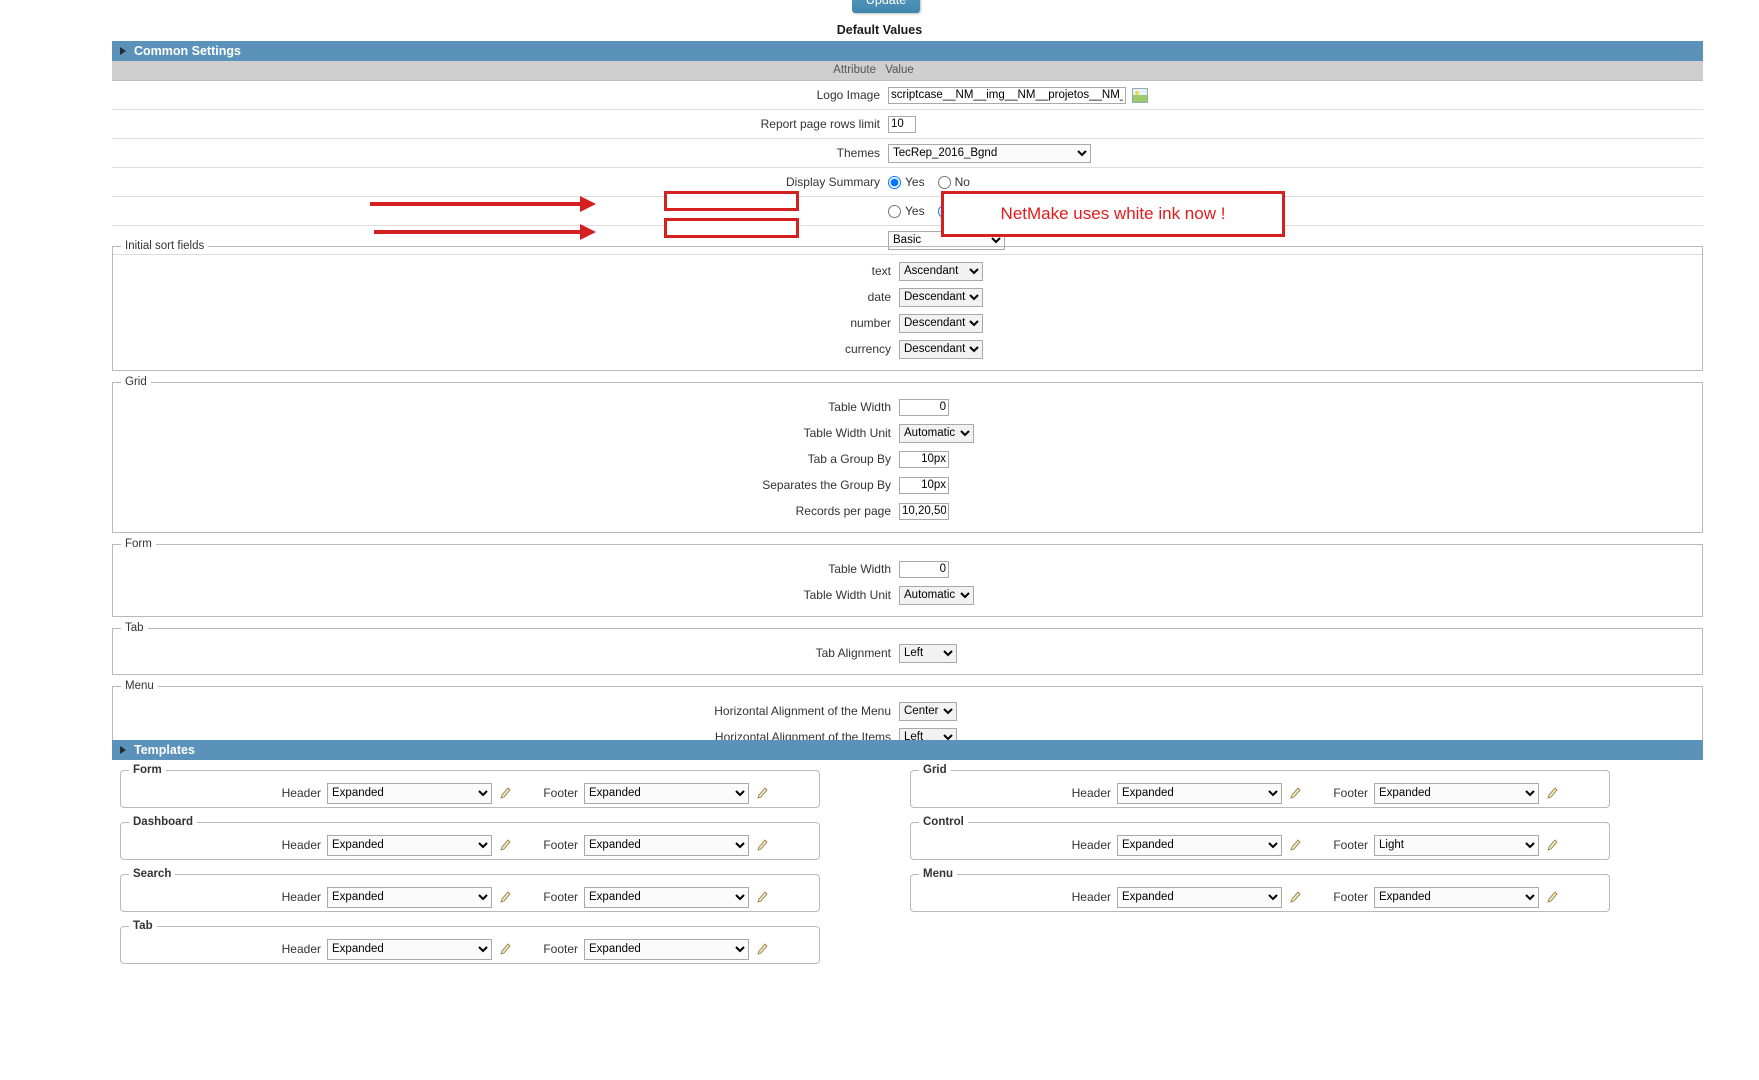 This screenshot has height=1080, width=1759. Describe the element at coordinates (907, 750) in the screenshot. I see `templates-header: Templates` at that location.